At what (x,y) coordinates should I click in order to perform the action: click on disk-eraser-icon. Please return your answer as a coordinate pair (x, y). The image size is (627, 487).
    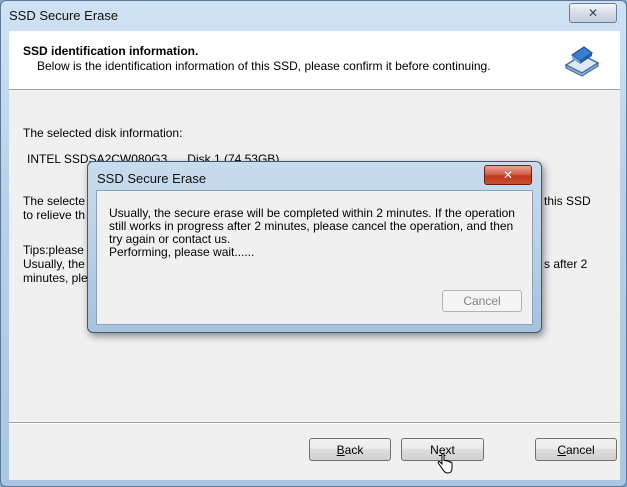
    Looking at the image, I should click on (582, 61).